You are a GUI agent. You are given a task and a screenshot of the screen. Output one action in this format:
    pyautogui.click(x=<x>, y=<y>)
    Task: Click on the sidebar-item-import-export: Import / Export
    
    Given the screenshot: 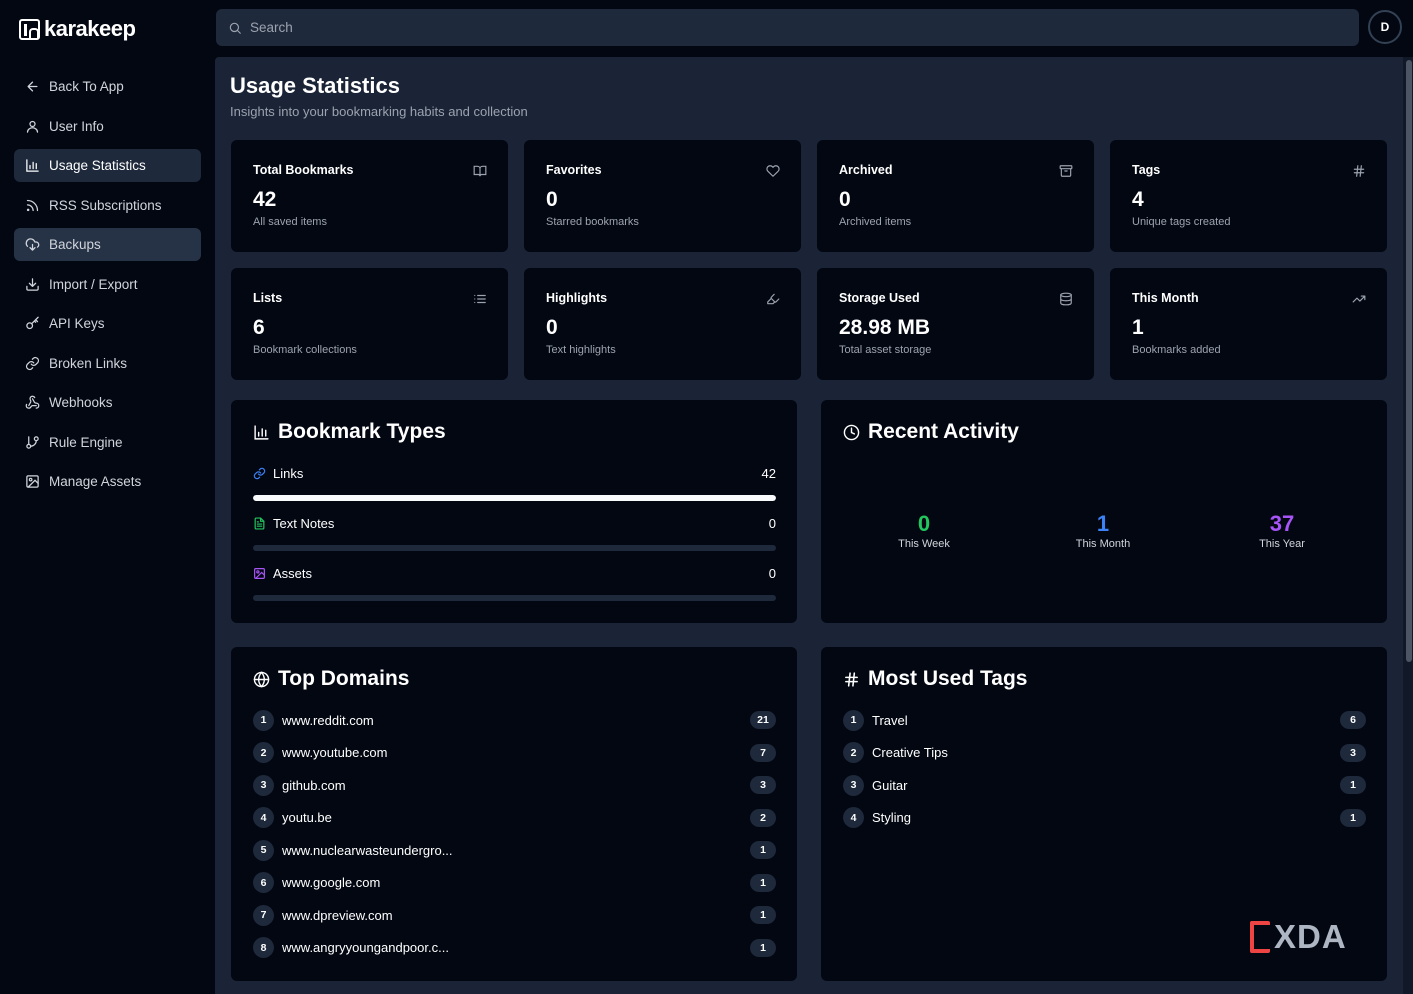 What is the action you would take?
    pyautogui.click(x=107, y=284)
    